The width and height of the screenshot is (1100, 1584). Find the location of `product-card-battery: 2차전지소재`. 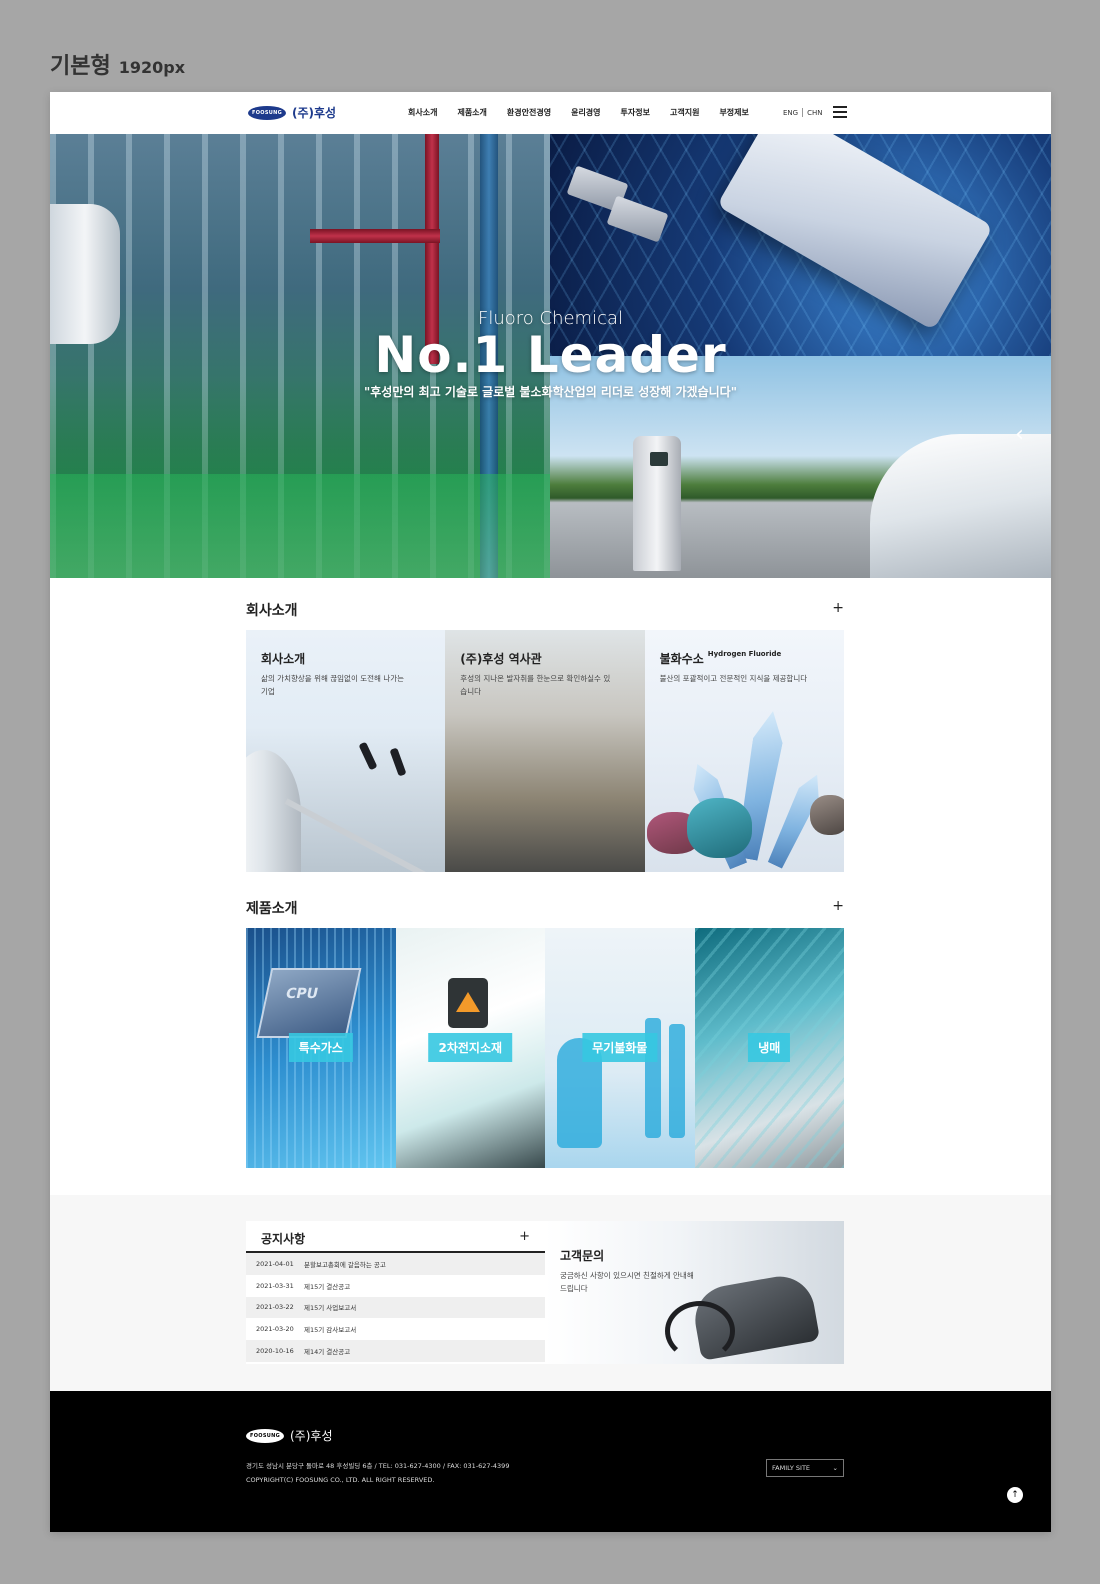

product-card-battery: 2차전지소재 is located at coordinates (470, 1048).